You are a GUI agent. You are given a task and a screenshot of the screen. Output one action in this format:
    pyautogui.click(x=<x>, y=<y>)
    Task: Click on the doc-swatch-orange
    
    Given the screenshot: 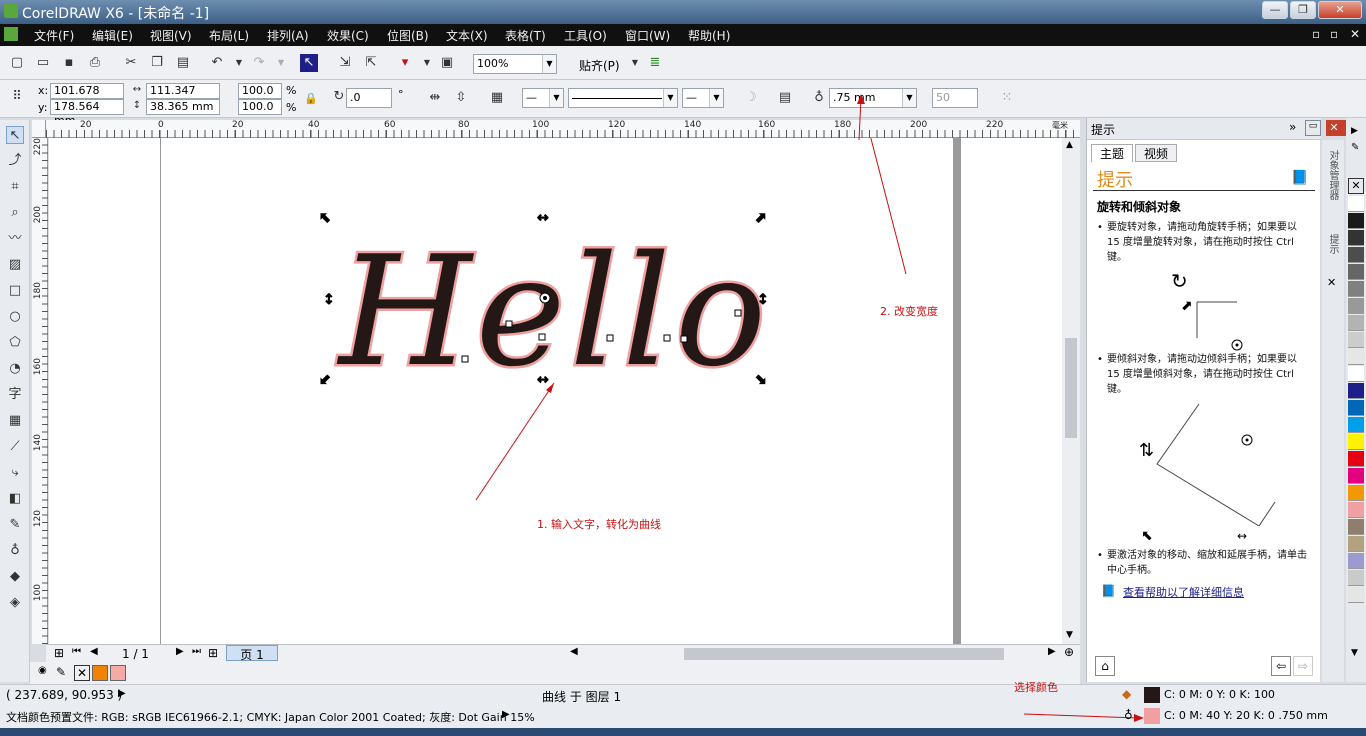 What is the action you would take?
    pyautogui.click(x=100, y=673)
    